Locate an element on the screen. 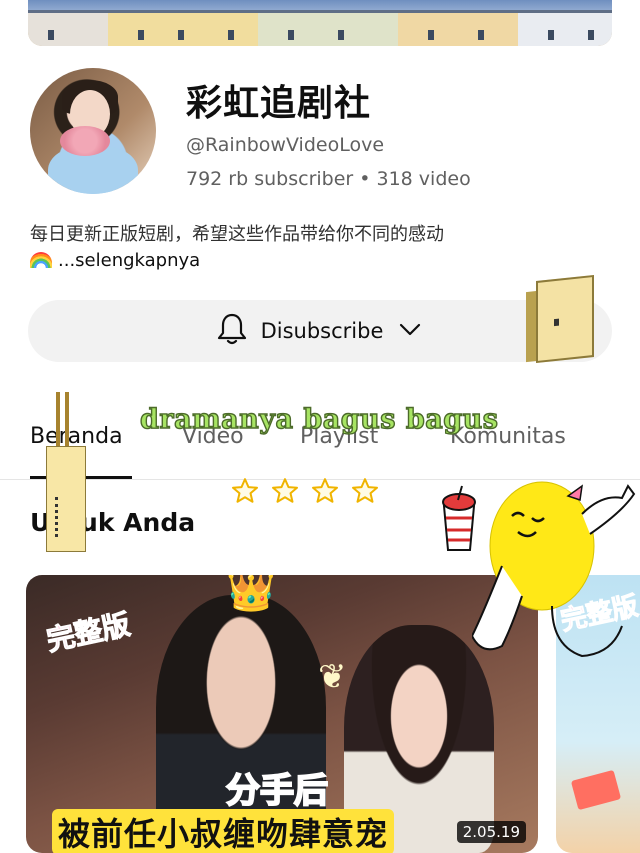 Image resolution: width=640 pixels, height=853 pixels. channel-avatar is located at coordinates (93, 131).